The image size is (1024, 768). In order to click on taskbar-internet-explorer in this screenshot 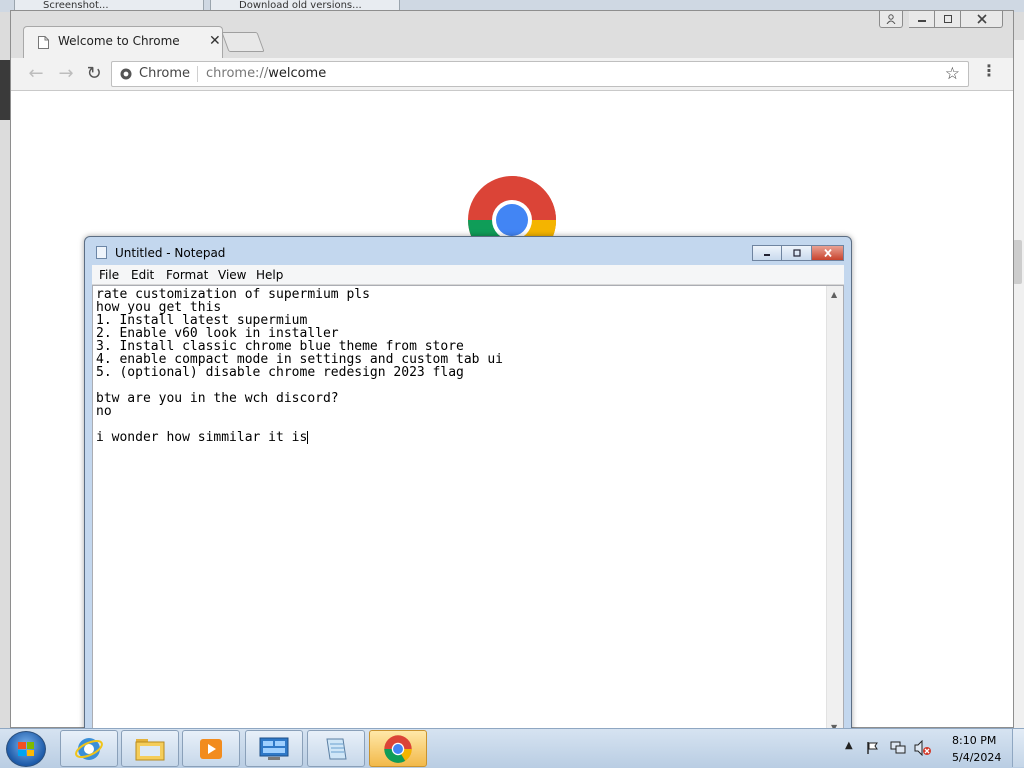, I will do `click(89, 748)`.